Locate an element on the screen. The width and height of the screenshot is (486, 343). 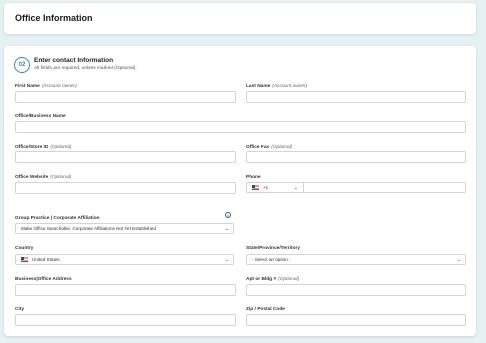
header-card: Office Information is located at coordinates (240, 18).